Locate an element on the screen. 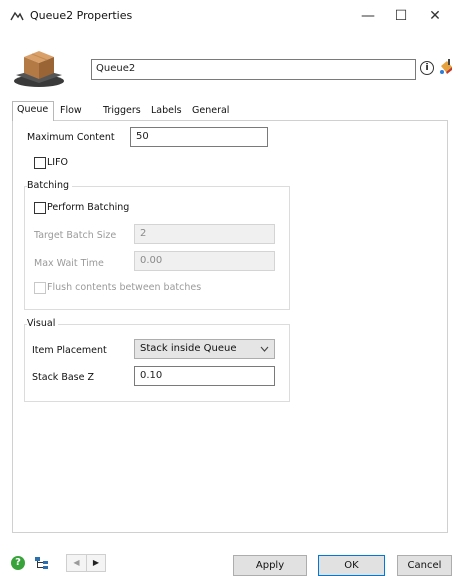 The height and width of the screenshot is (576, 458). chevron-down-icon is located at coordinates (264, 350).